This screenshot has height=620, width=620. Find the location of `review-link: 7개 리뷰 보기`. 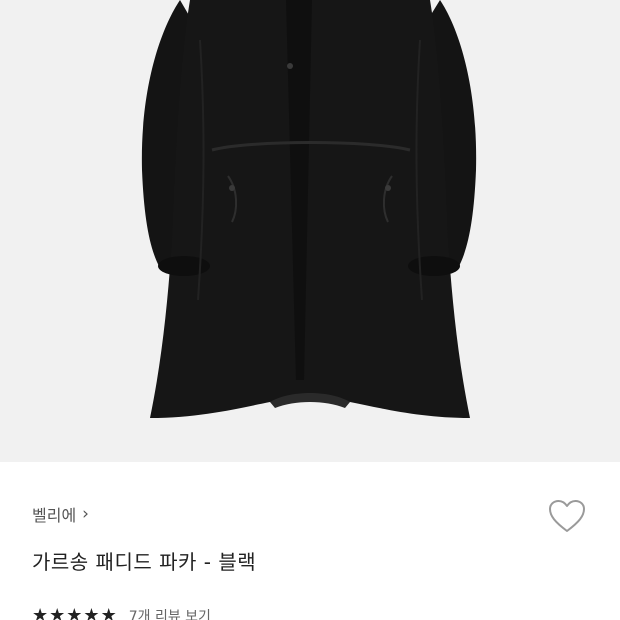

review-link: 7개 리뷰 보기 is located at coordinates (170, 613).